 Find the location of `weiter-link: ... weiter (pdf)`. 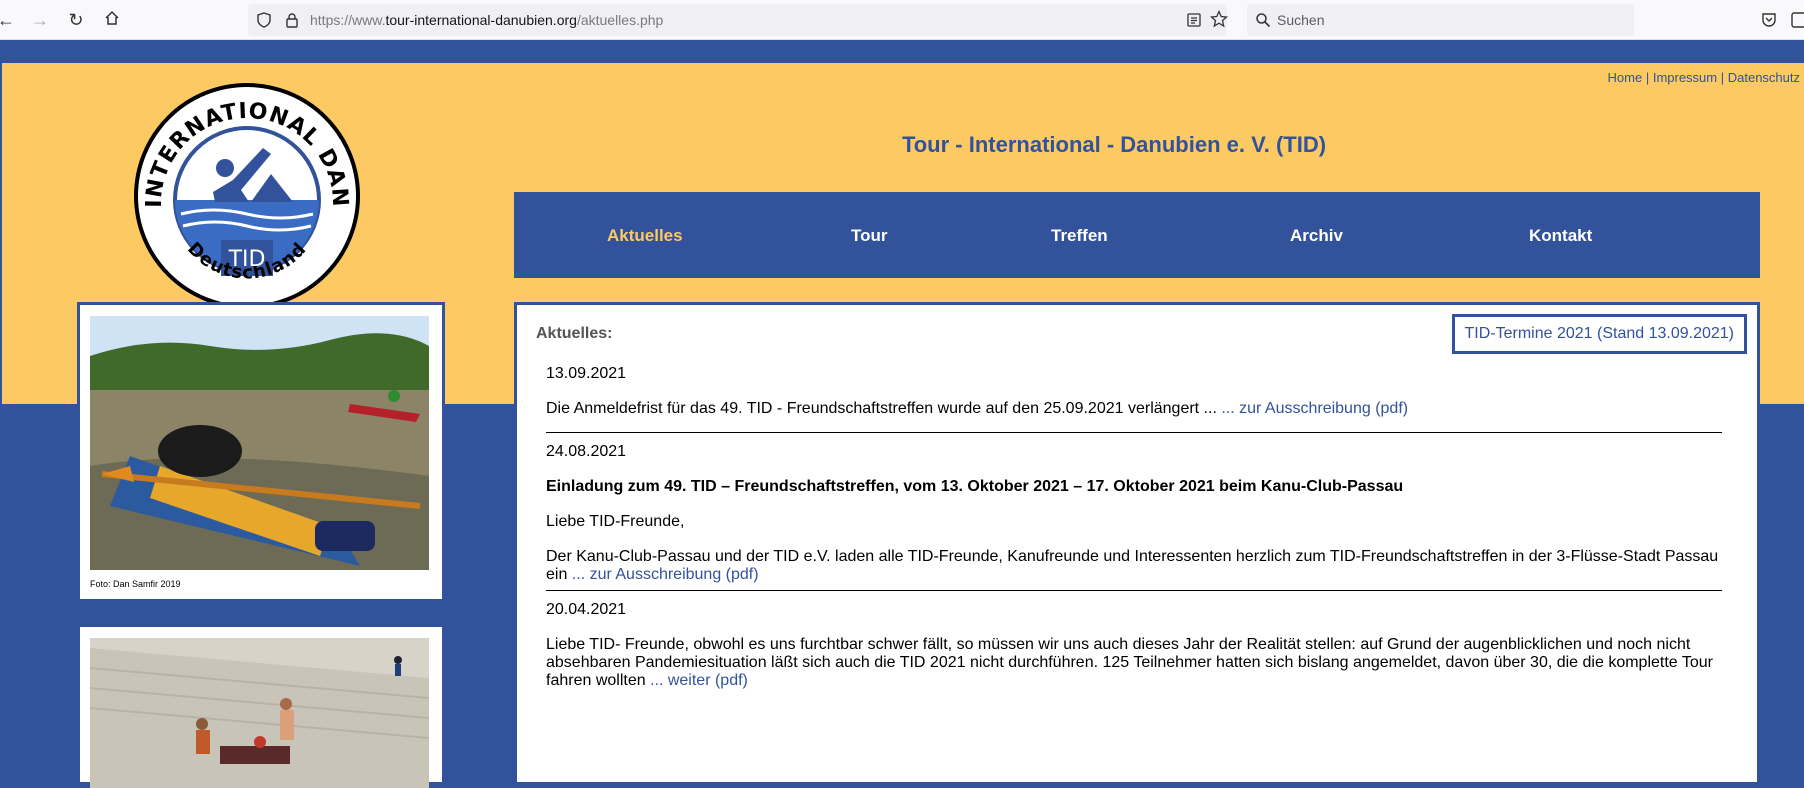

weiter-link: ... weiter (pdf) is located at coordinates (697, 680).